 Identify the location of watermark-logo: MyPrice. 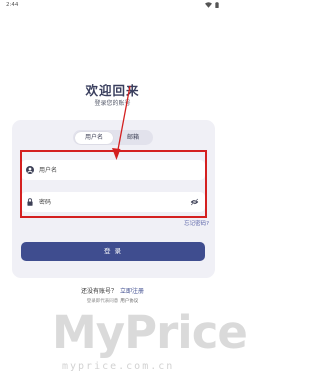
(150, 332).